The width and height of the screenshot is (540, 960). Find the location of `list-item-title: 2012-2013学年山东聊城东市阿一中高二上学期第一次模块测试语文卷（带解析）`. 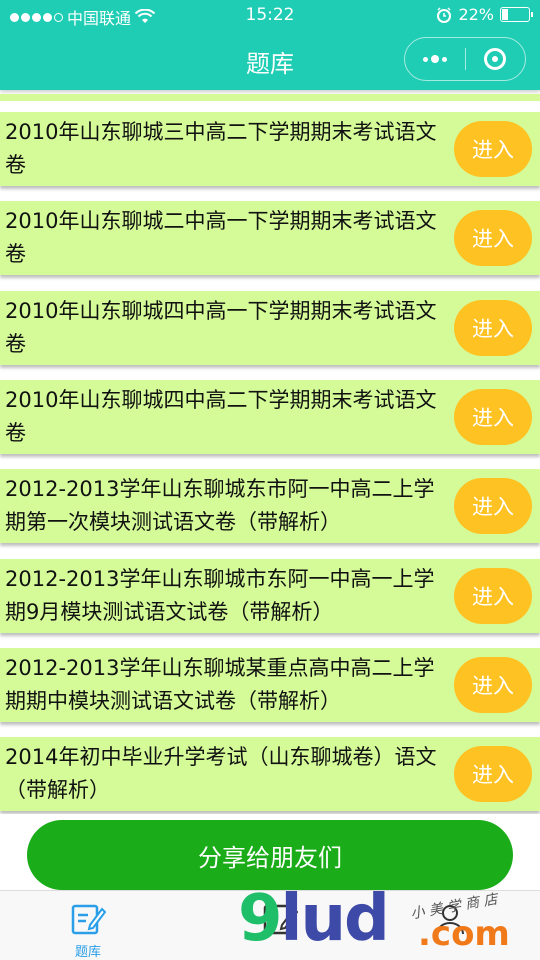

list-item-title: 2012-2013学年山东聊城东市阿一中高二上学期第一次模块测试语文卷（带解析） is located at coordinates (220, 505).